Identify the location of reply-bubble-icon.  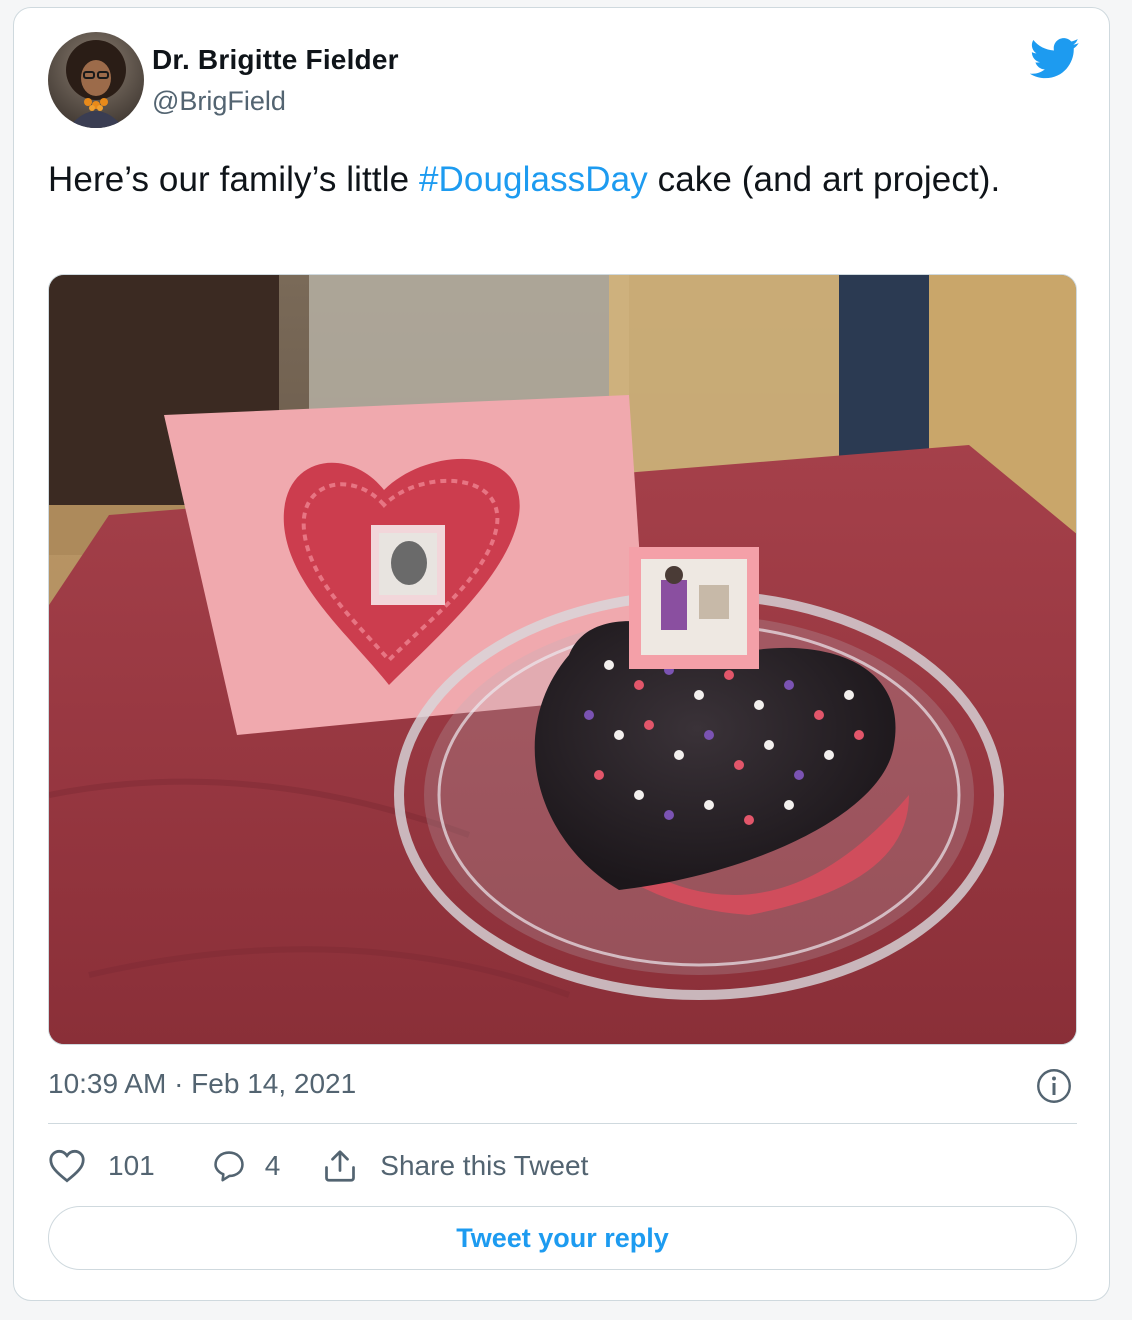
(228, 1166).